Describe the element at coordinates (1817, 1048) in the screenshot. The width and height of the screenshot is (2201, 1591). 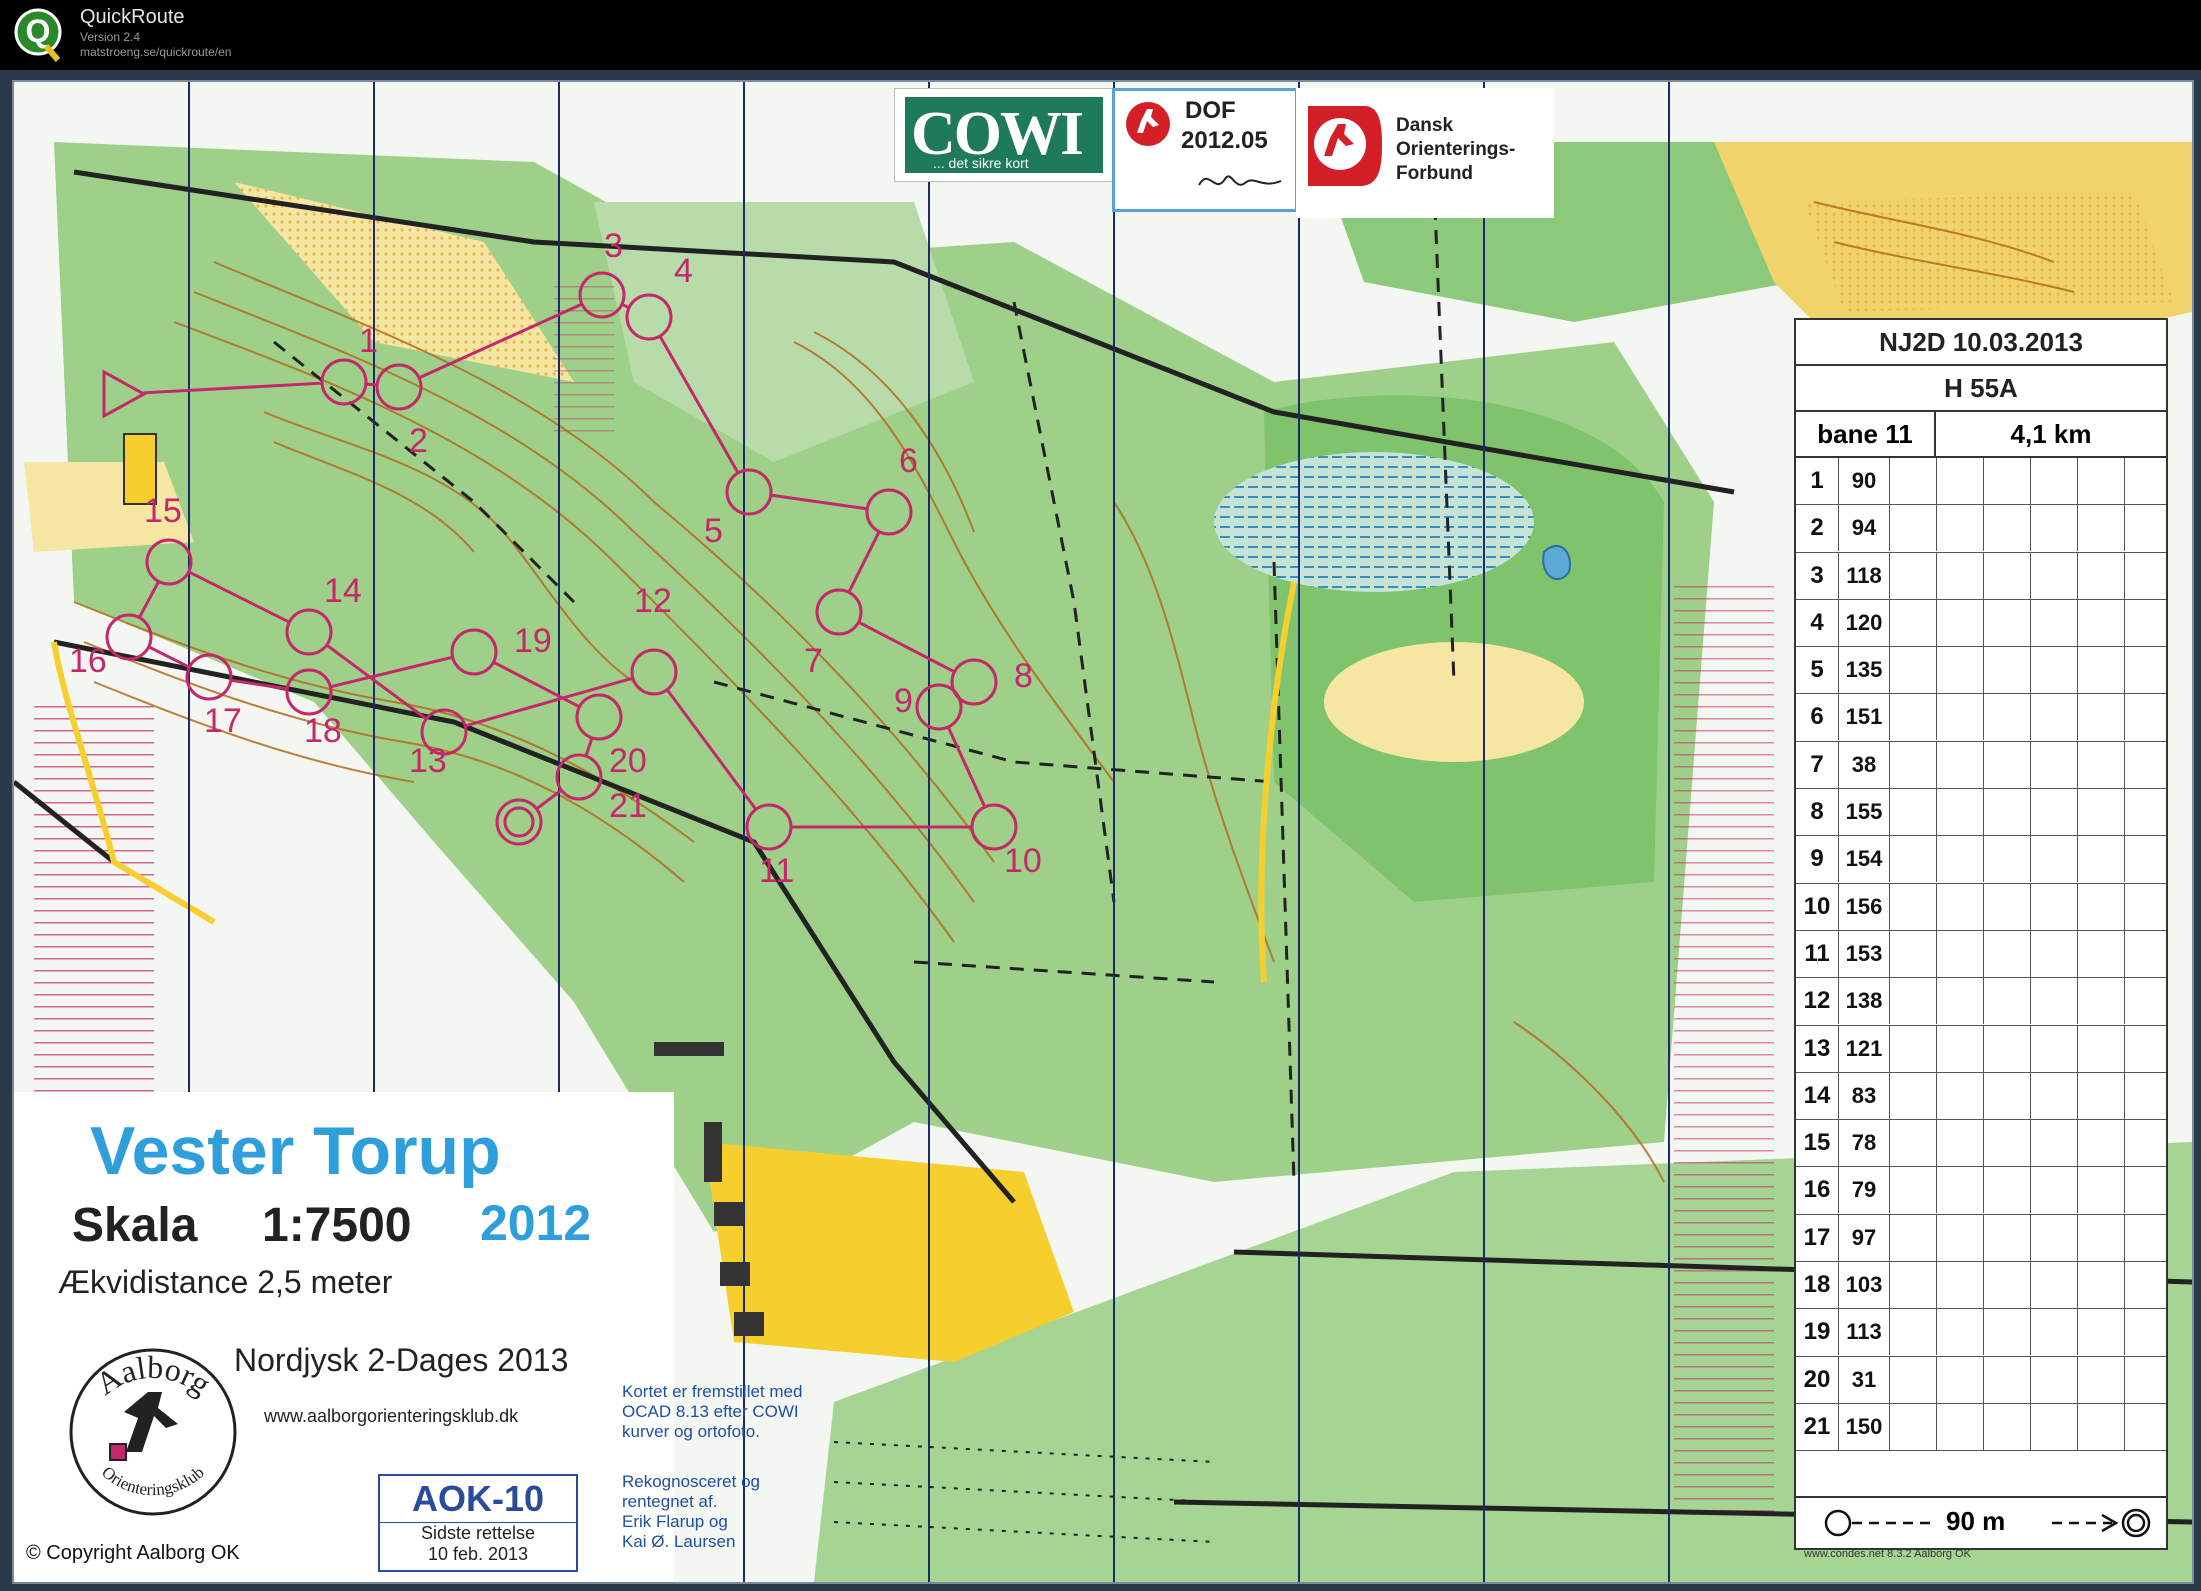
I see `cd-control-number: 13` at that location.